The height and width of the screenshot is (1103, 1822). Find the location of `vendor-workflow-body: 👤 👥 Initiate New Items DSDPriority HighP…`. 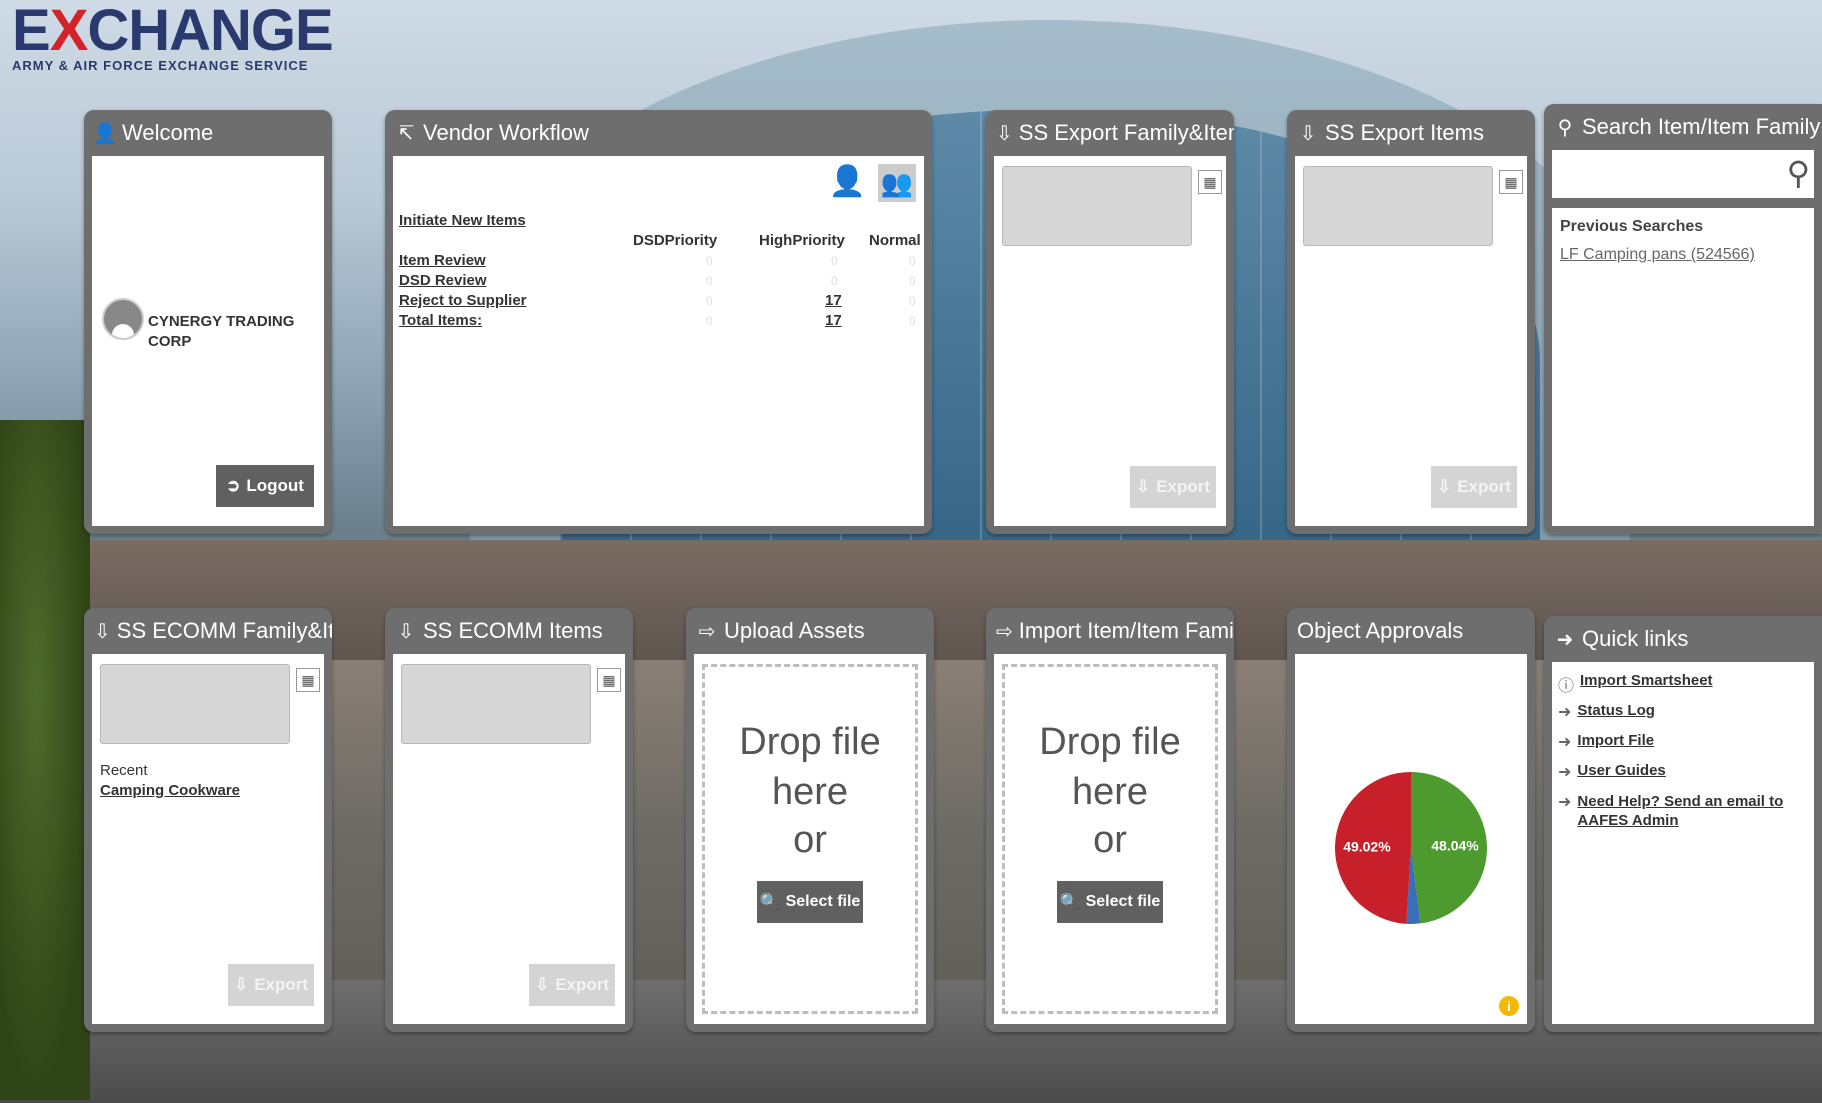

vendor-workflow-body: 👤 👥 Initiate New Items DSDPriority HighP… is located at coordinates (658, 341).